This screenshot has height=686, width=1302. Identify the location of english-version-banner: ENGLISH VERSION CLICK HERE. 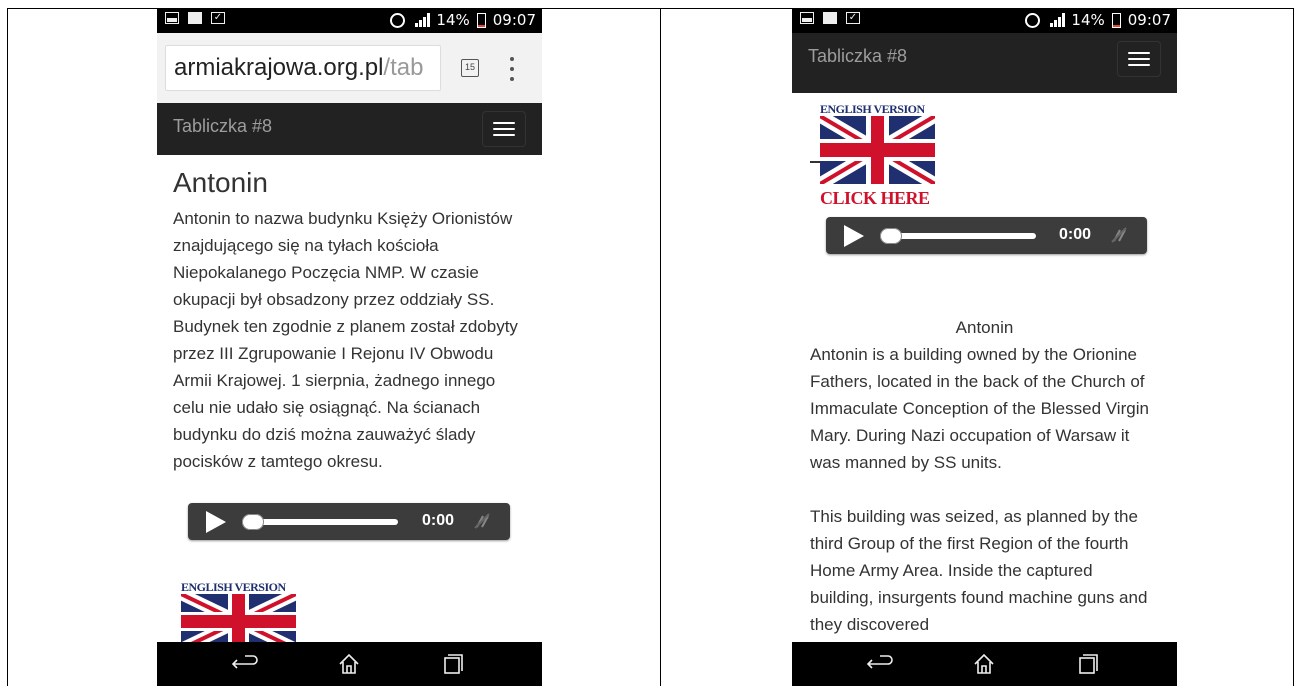
(878, 155).